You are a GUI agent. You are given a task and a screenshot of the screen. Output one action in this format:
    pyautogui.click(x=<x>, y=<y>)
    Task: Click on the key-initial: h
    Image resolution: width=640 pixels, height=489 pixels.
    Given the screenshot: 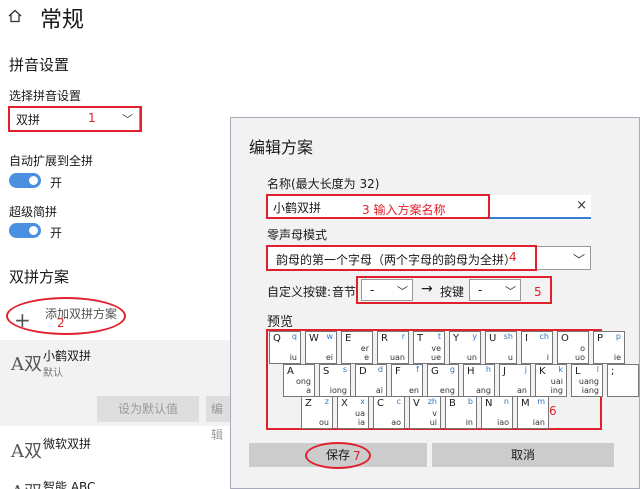 What is the action you would take?
    pyautogui.click(x=488, y=369)
    